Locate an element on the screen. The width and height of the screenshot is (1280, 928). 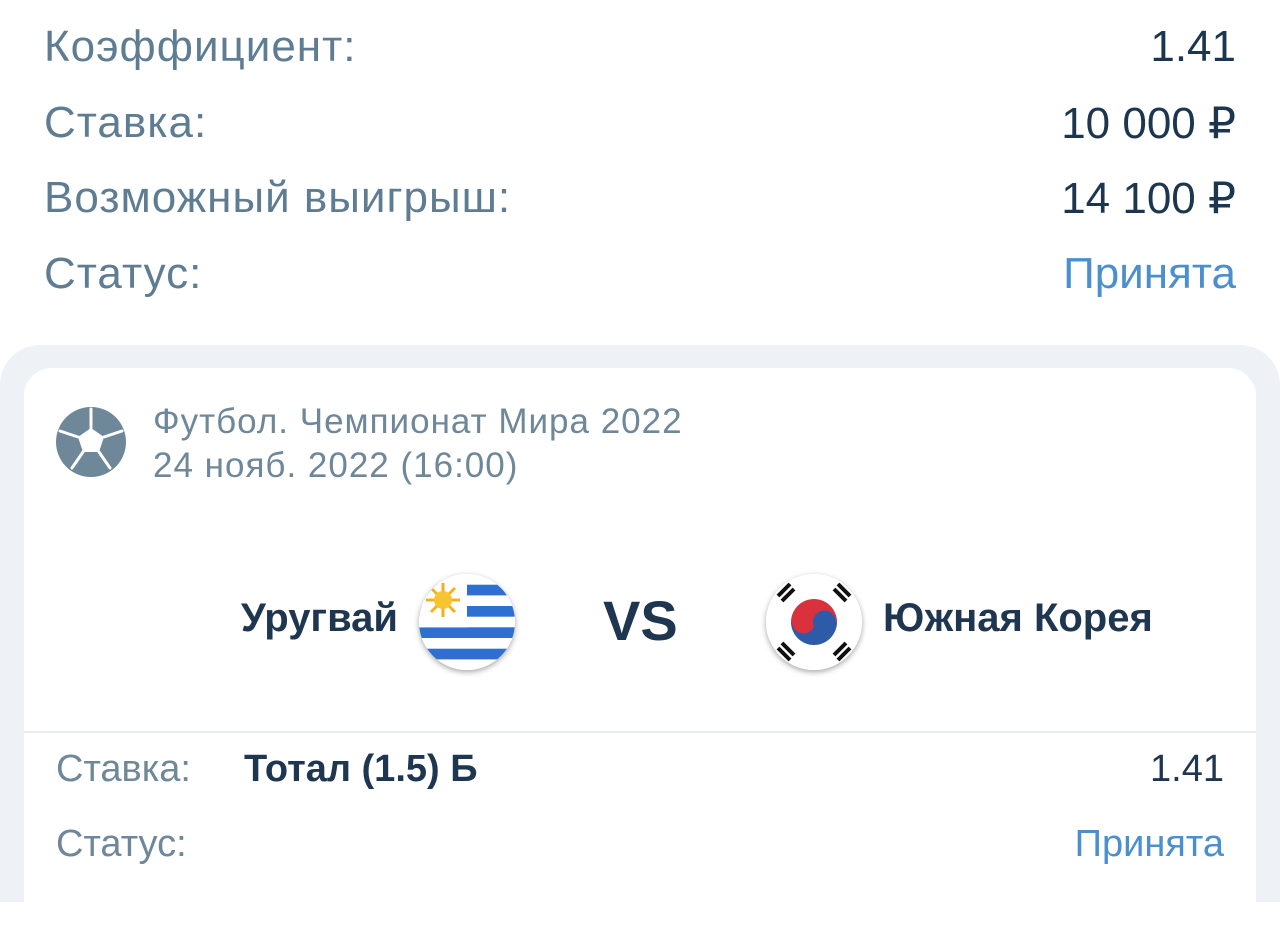
stake-row: Ставка: 10 000 ₽ is located at coordinates (640, 128).